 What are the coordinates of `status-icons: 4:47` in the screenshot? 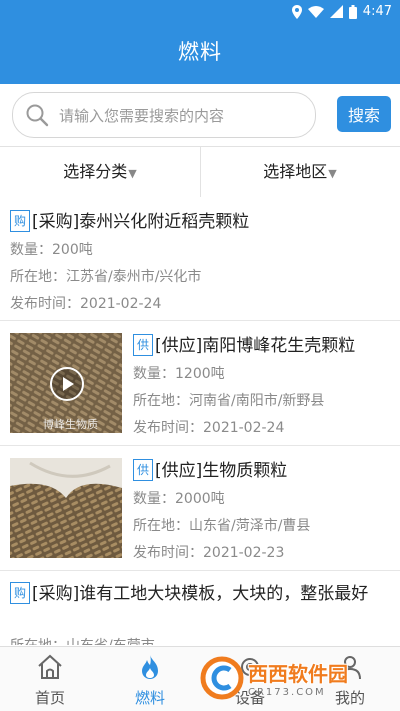 It's located at (341, 11).